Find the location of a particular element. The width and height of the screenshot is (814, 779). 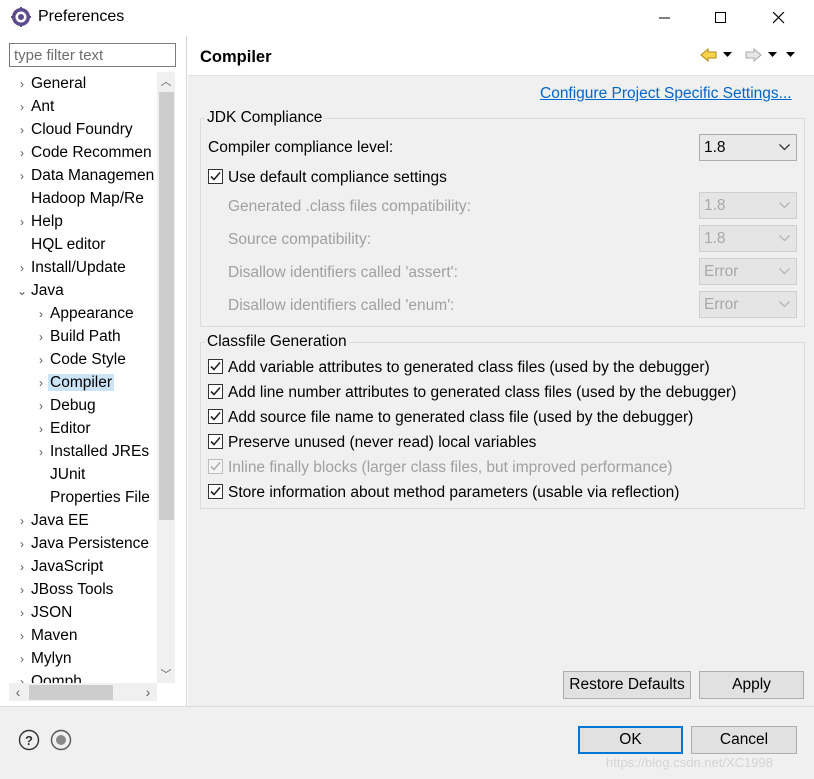

cancel-button: Cancel is located at coordinates (744, 740).